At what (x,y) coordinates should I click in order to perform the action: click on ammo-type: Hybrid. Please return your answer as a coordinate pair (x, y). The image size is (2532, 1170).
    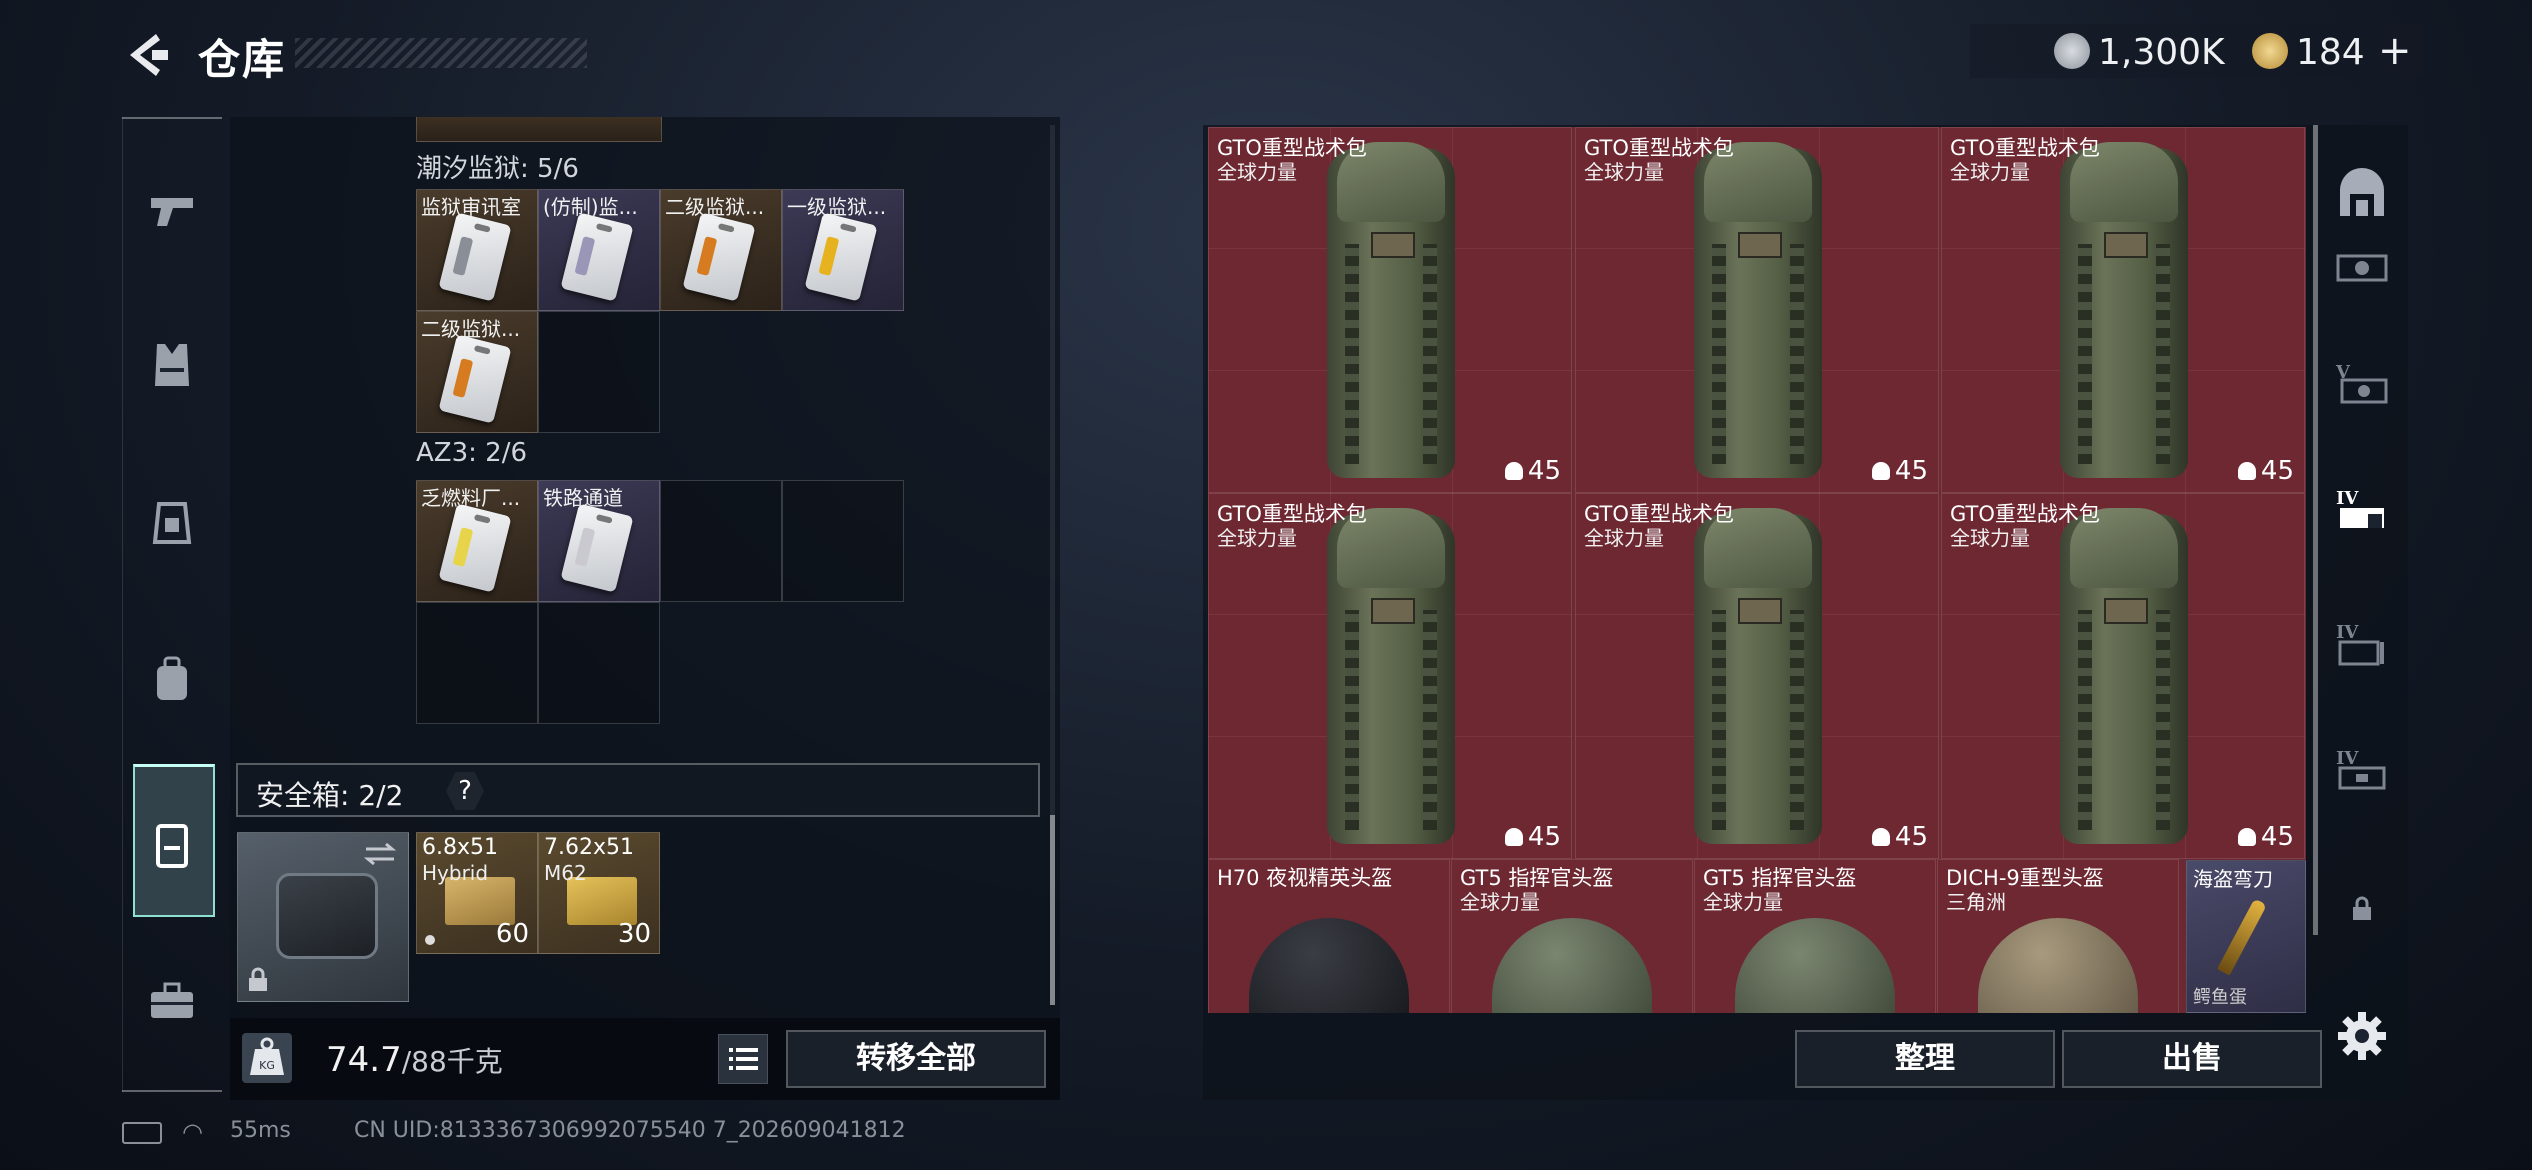
    Looking at the image, I should click on (455, 873).